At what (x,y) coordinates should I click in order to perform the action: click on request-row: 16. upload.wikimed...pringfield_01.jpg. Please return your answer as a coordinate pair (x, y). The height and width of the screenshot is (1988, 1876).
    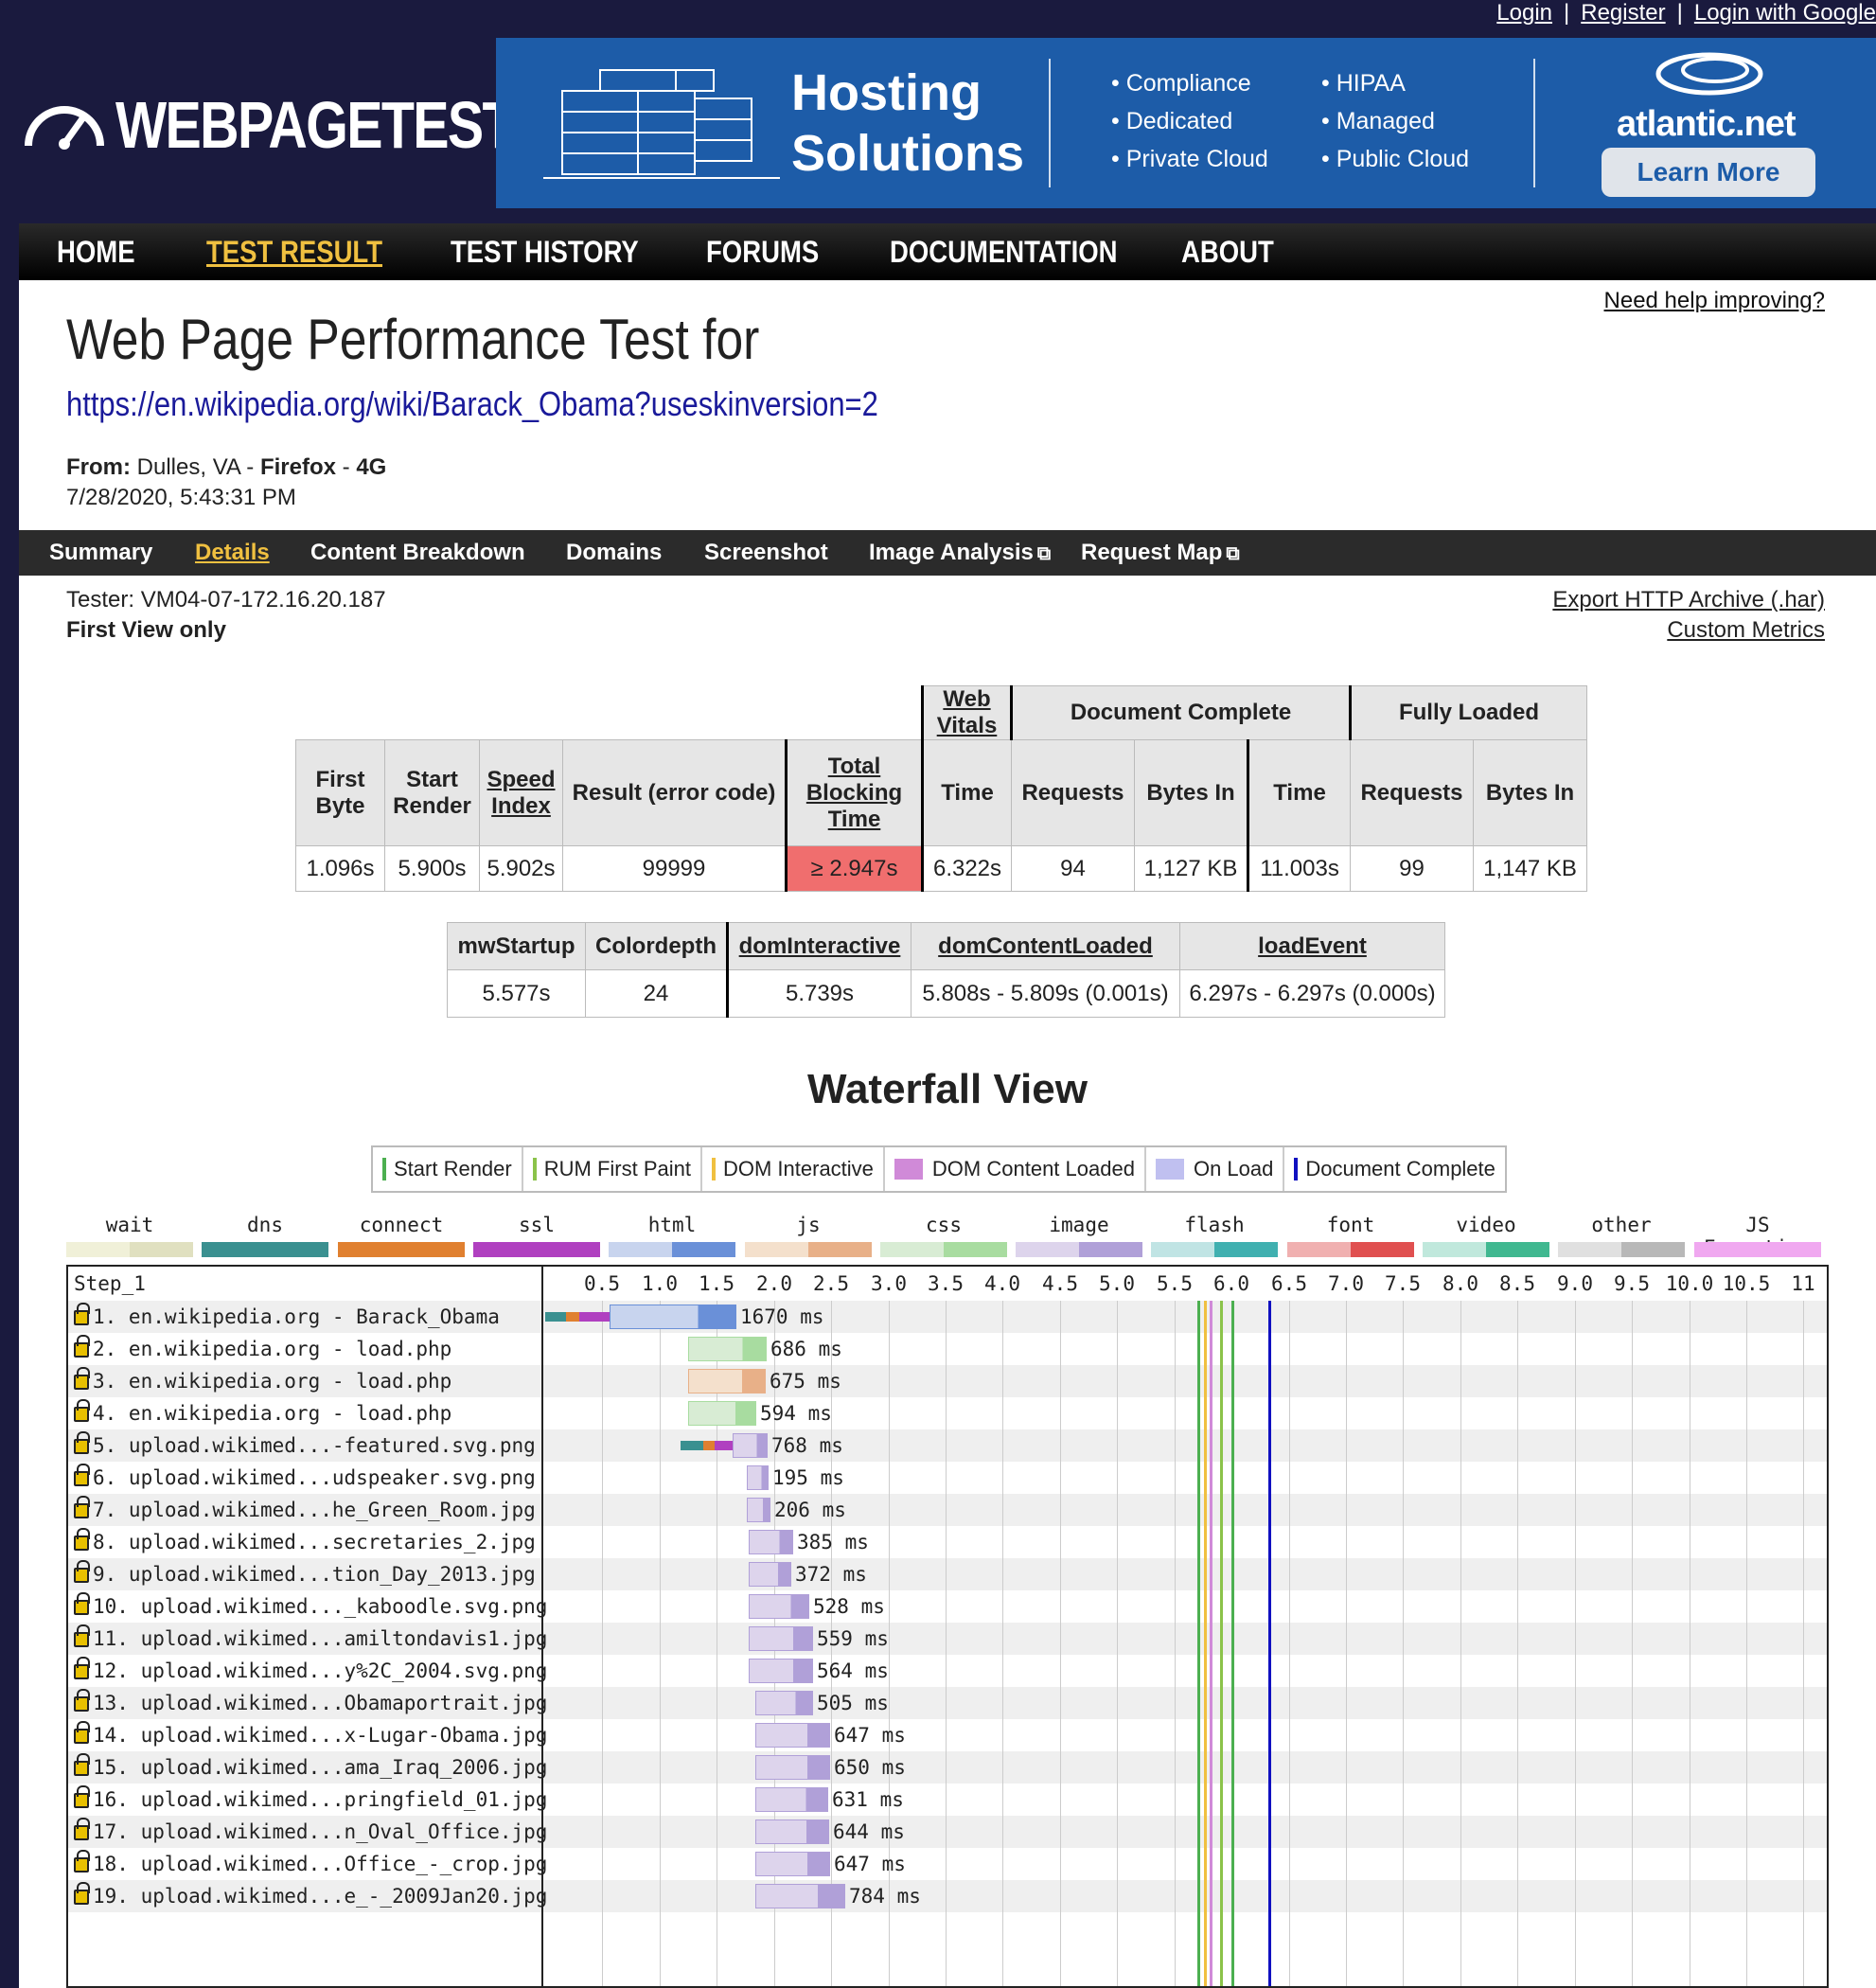
    Looking at the image, I should click on (307, 1800).